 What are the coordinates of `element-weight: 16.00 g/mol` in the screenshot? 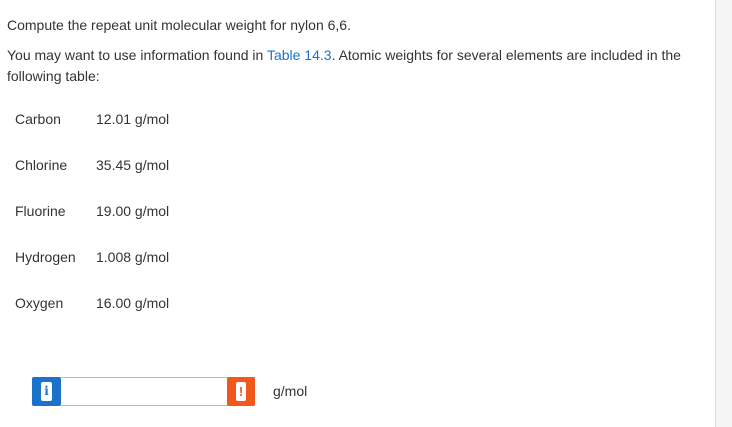 It's located at (133, 303).